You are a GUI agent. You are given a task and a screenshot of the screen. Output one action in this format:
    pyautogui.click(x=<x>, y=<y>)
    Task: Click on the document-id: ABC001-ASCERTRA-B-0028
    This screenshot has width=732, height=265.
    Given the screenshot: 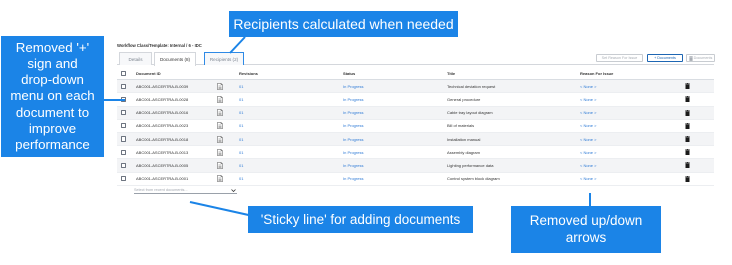 What is the action you would take?
    pyautogui.click(x=162, y=99)
    